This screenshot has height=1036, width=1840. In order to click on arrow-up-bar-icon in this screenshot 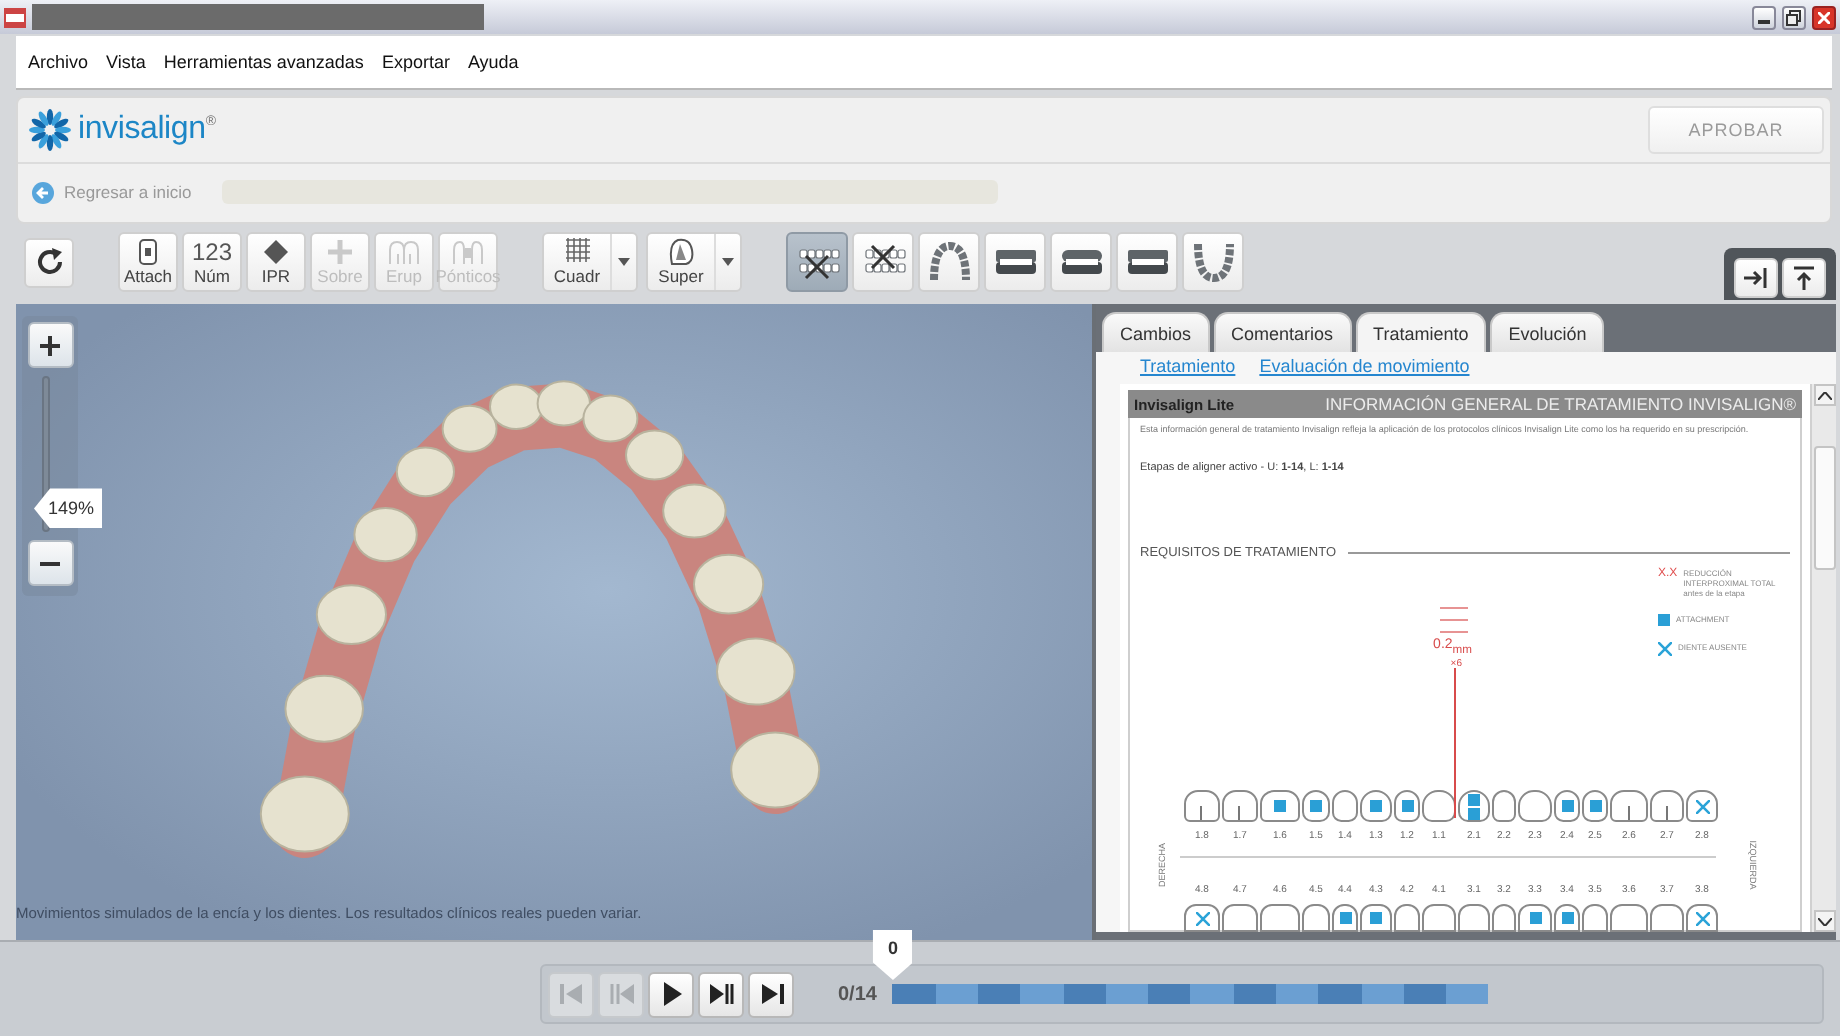, I will do `click(1804, 278)`.